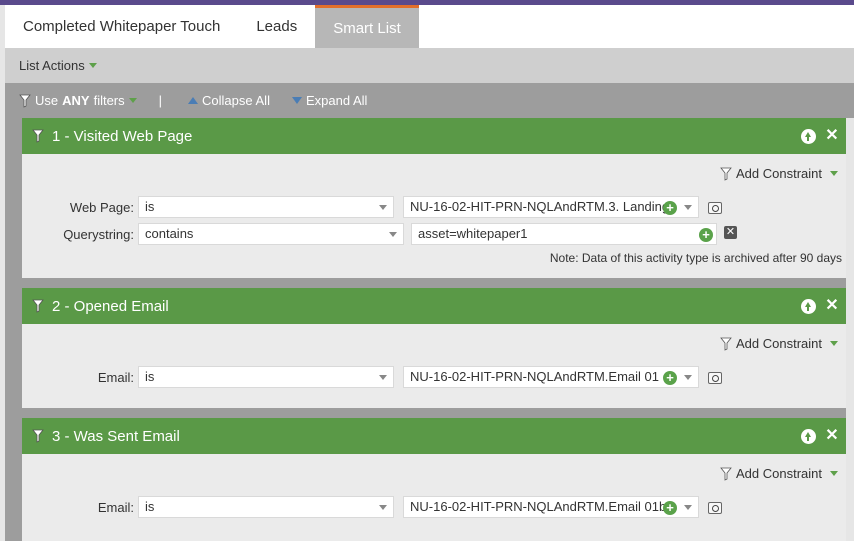 The height and width of the screenshot is (541, 854). I want to click on filter-title: 1 - Visited Web Page, so click(122, 136).